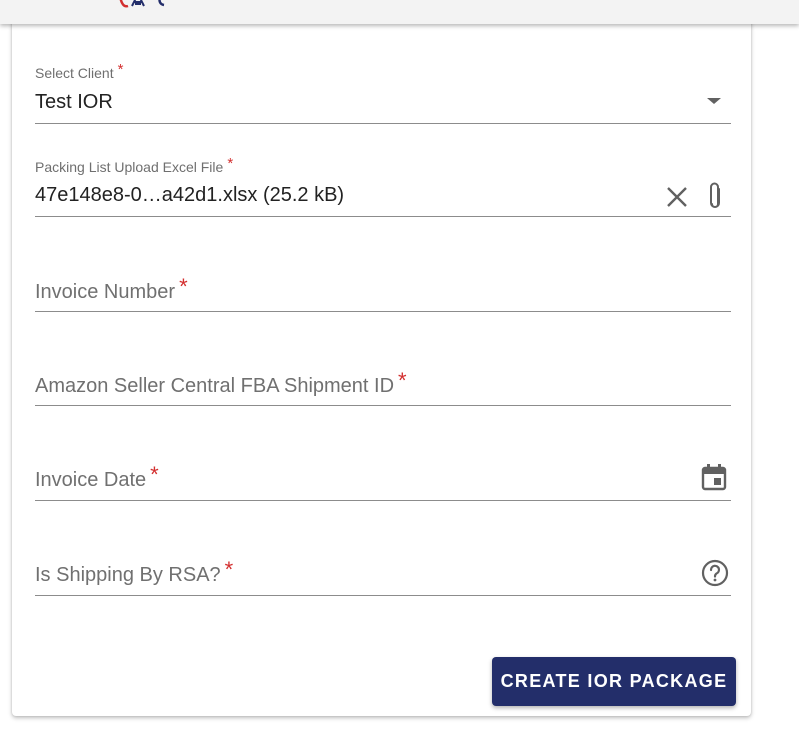 This screenshot has height=739, width=799. What do you see at coordinates (714, 101) in the screenshot?
I see `dropdown-arrow-icon` at bounding box center [714, 101].